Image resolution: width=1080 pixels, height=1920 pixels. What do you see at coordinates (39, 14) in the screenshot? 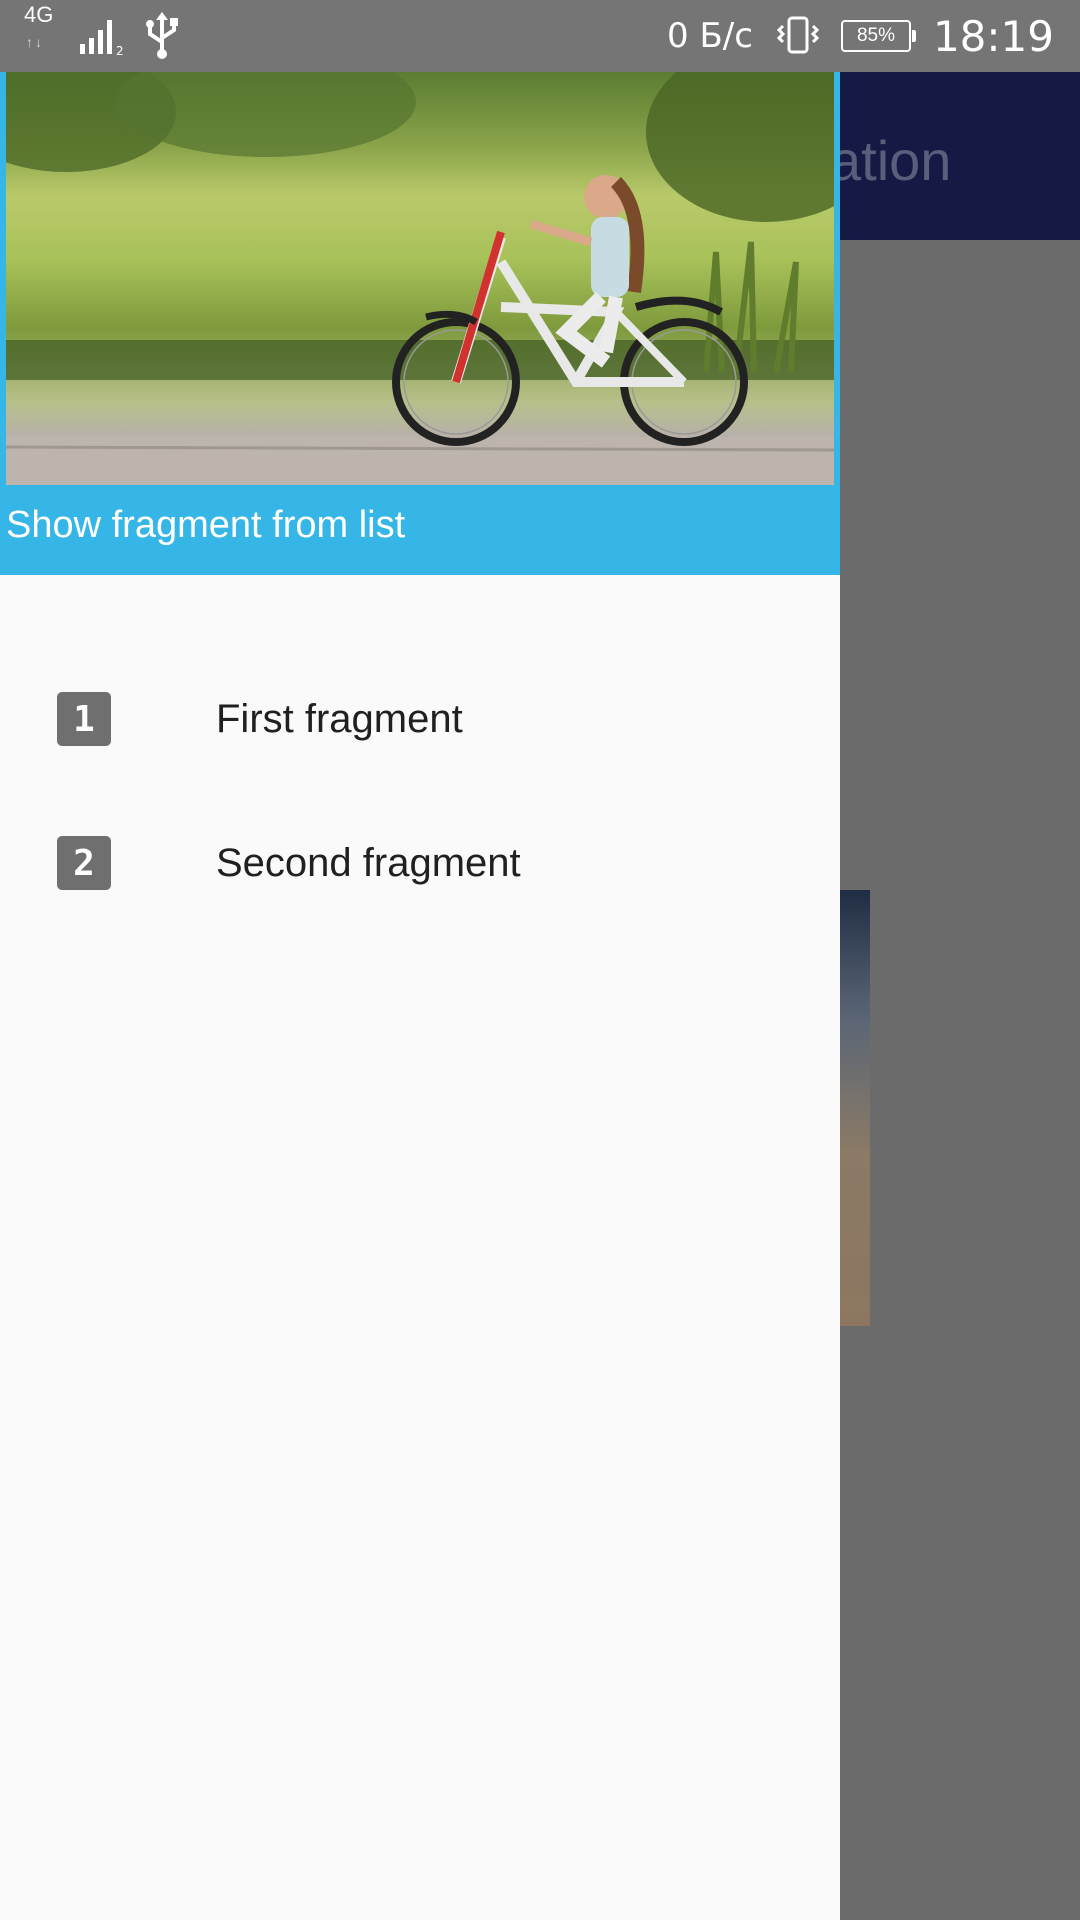
I see `network-type-label: 4G` at bounding box center [39, 14].